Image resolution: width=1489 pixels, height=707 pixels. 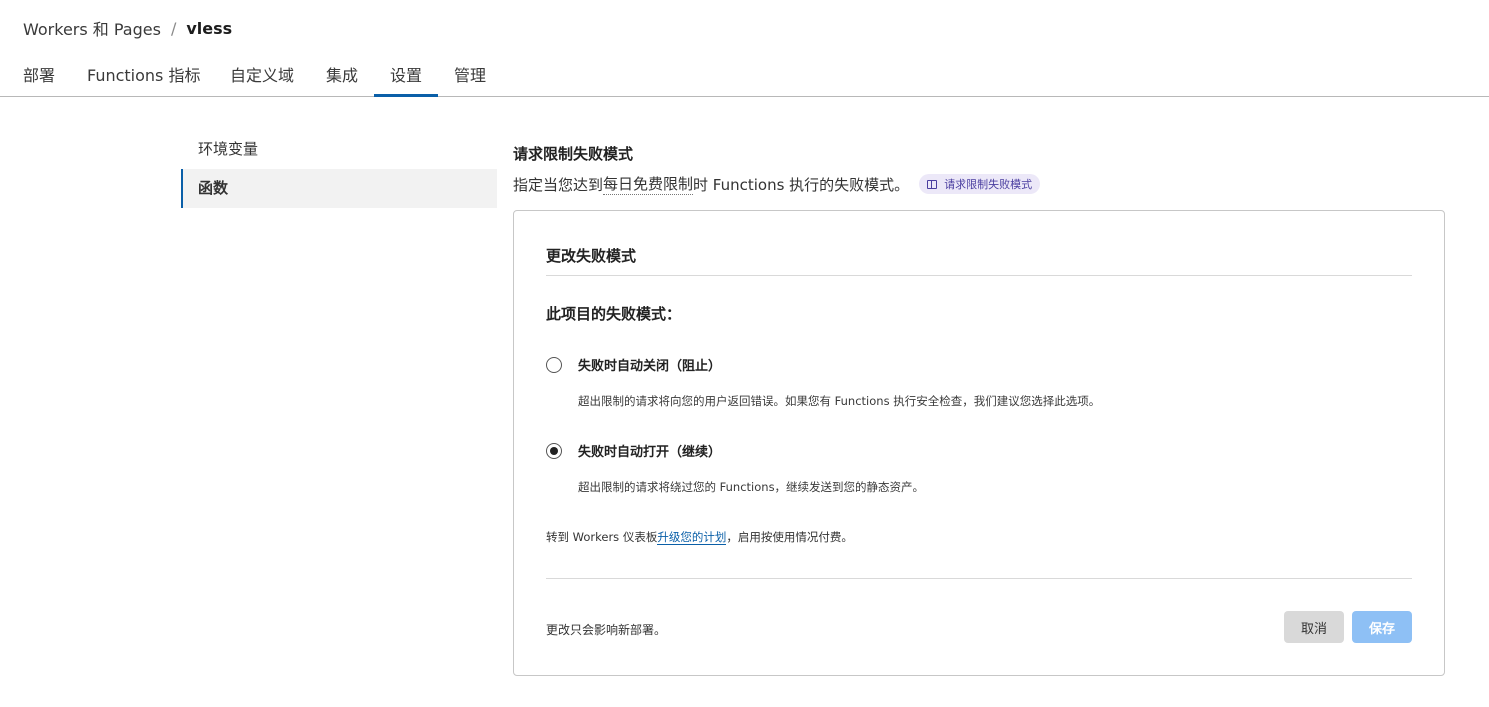 What do you see at coordinates (801, 184) in the screenshot?
I see `desc-post: 时 Functions 执行的失败模式。` at bounding box center [801, 184].